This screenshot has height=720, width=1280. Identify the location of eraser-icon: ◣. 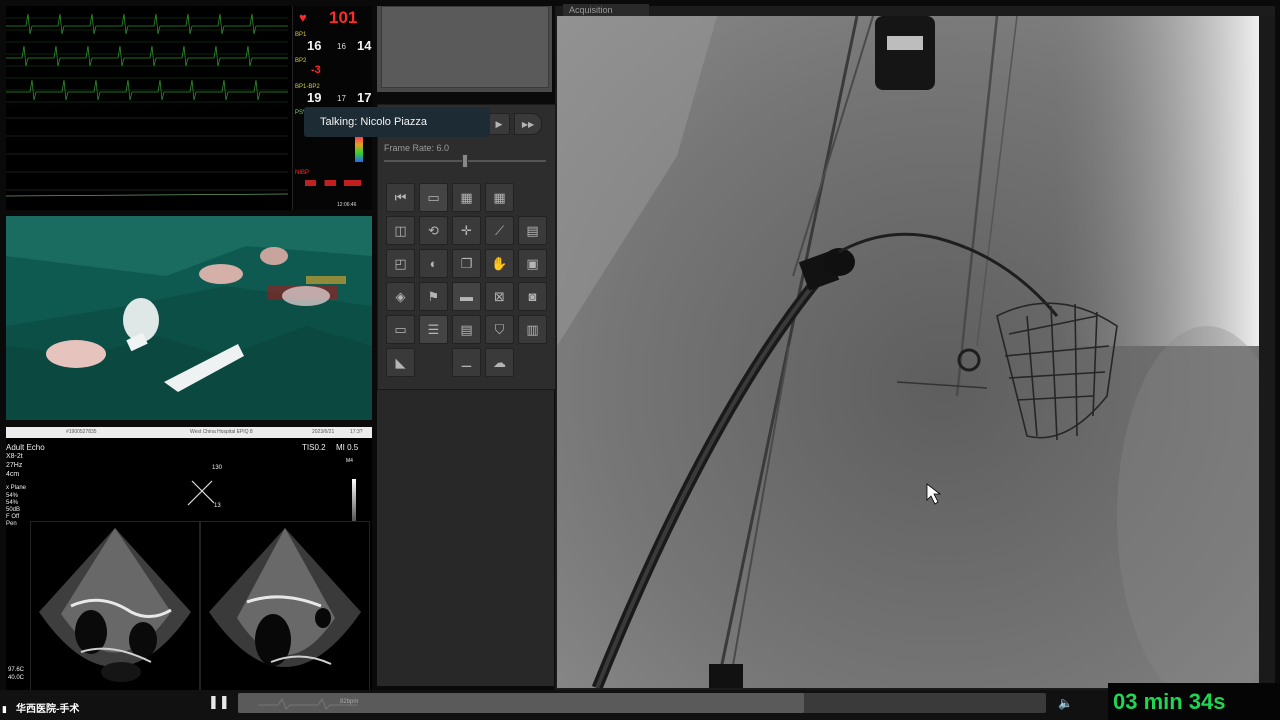
(400, 362).